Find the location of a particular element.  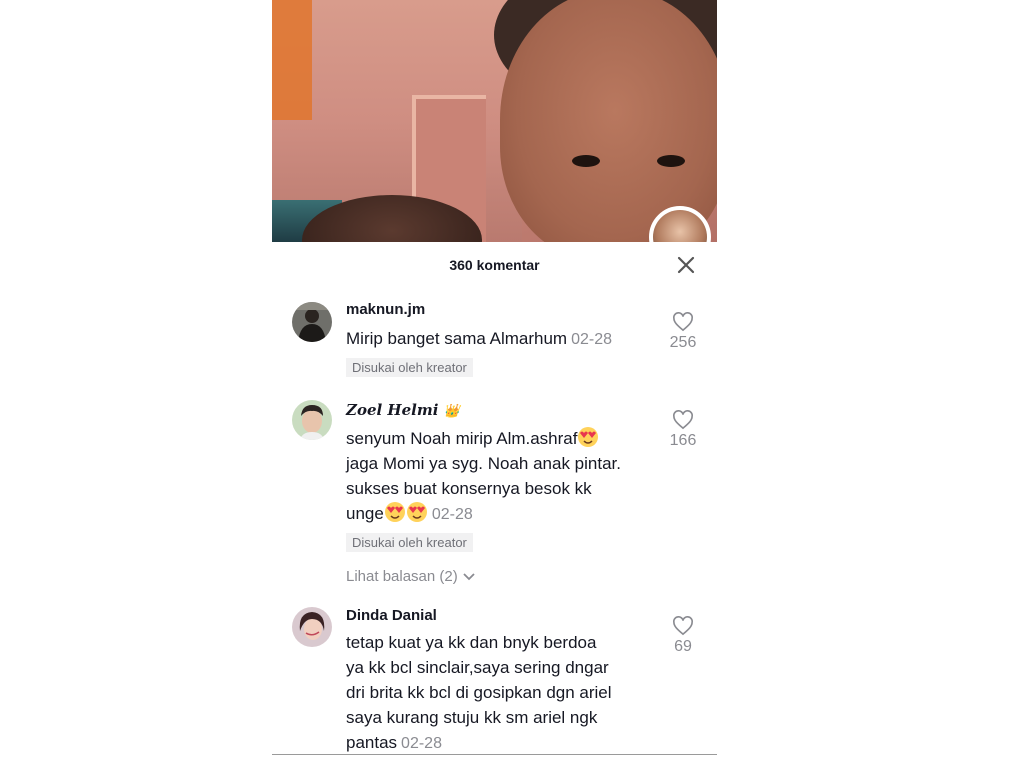

like-button: 256 is located at coordinates (683, 332).